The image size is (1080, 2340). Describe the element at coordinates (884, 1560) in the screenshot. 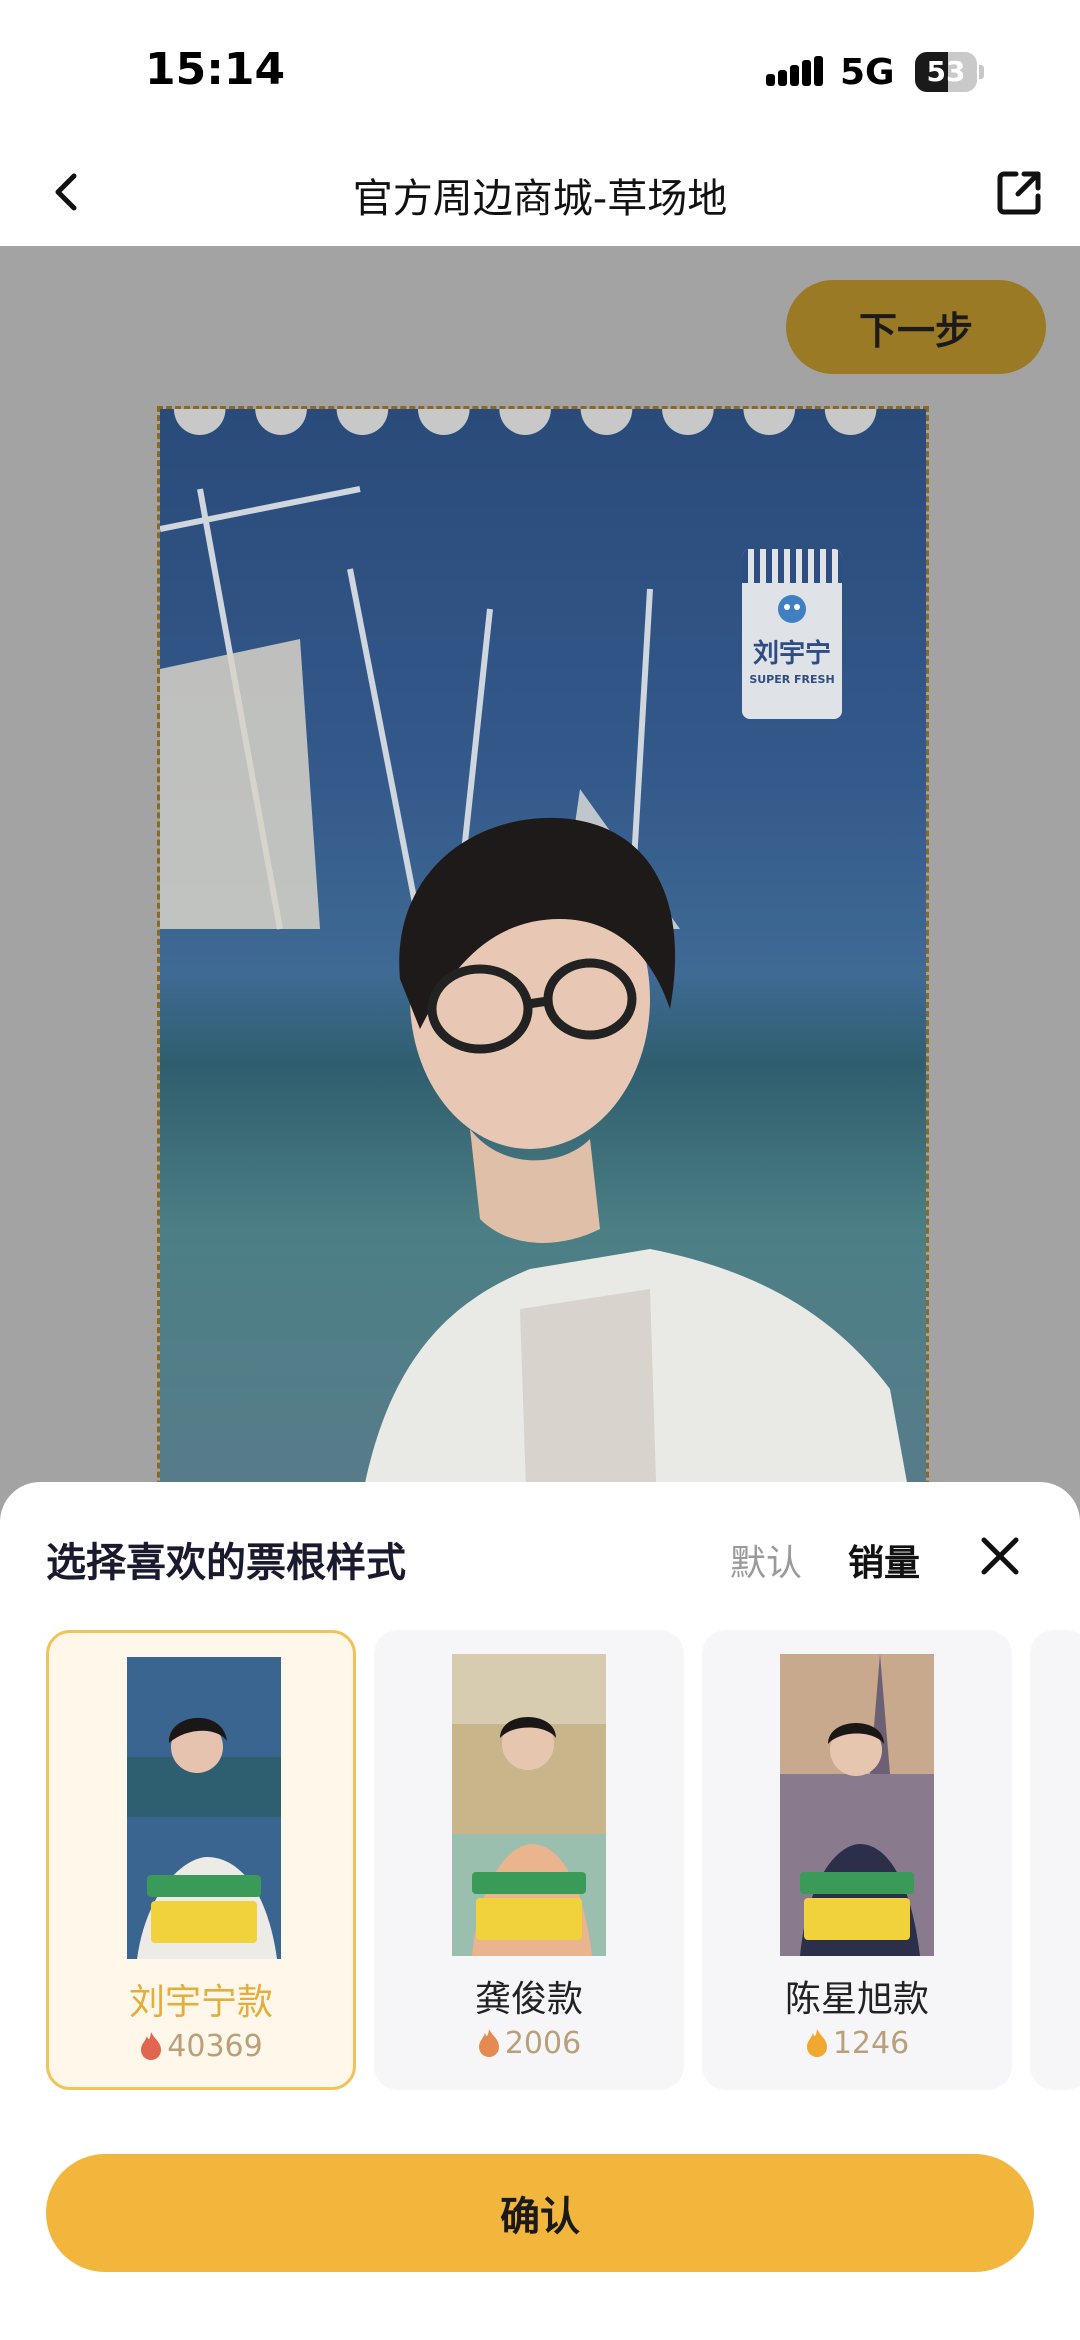

I see `sort-sales-tab: 销量` at that location.